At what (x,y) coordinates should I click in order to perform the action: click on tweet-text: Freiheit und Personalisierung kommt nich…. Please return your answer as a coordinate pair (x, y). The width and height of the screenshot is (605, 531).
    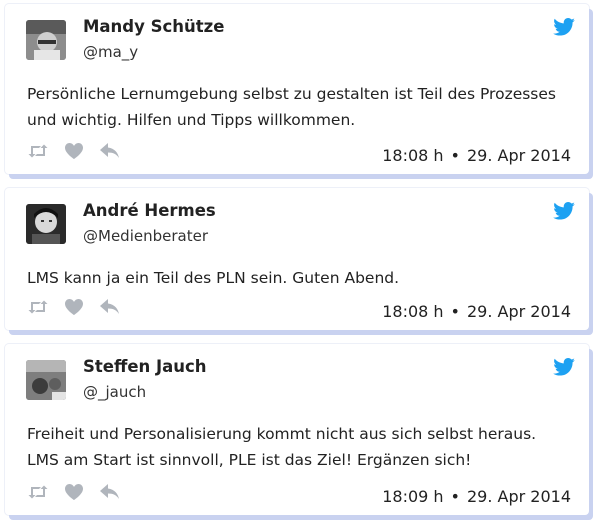
    Looking at the image, I should click on (282, 447).